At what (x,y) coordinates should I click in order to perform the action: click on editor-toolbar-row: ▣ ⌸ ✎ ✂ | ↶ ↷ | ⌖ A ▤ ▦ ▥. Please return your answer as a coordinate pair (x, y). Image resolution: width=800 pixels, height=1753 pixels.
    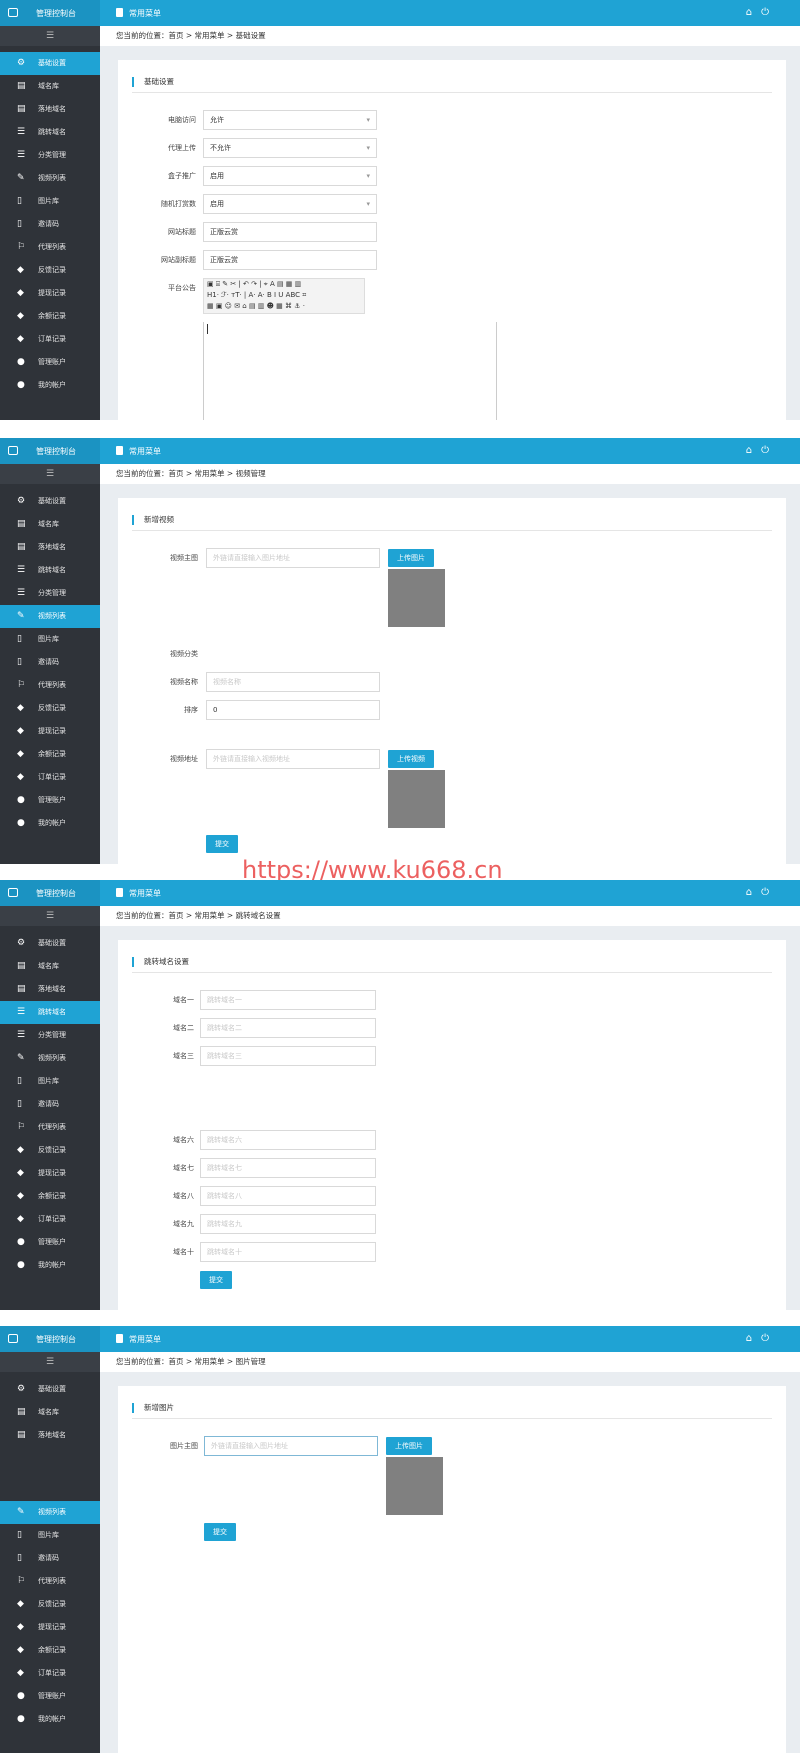
    Looking at the image, I should click on (285, 284).